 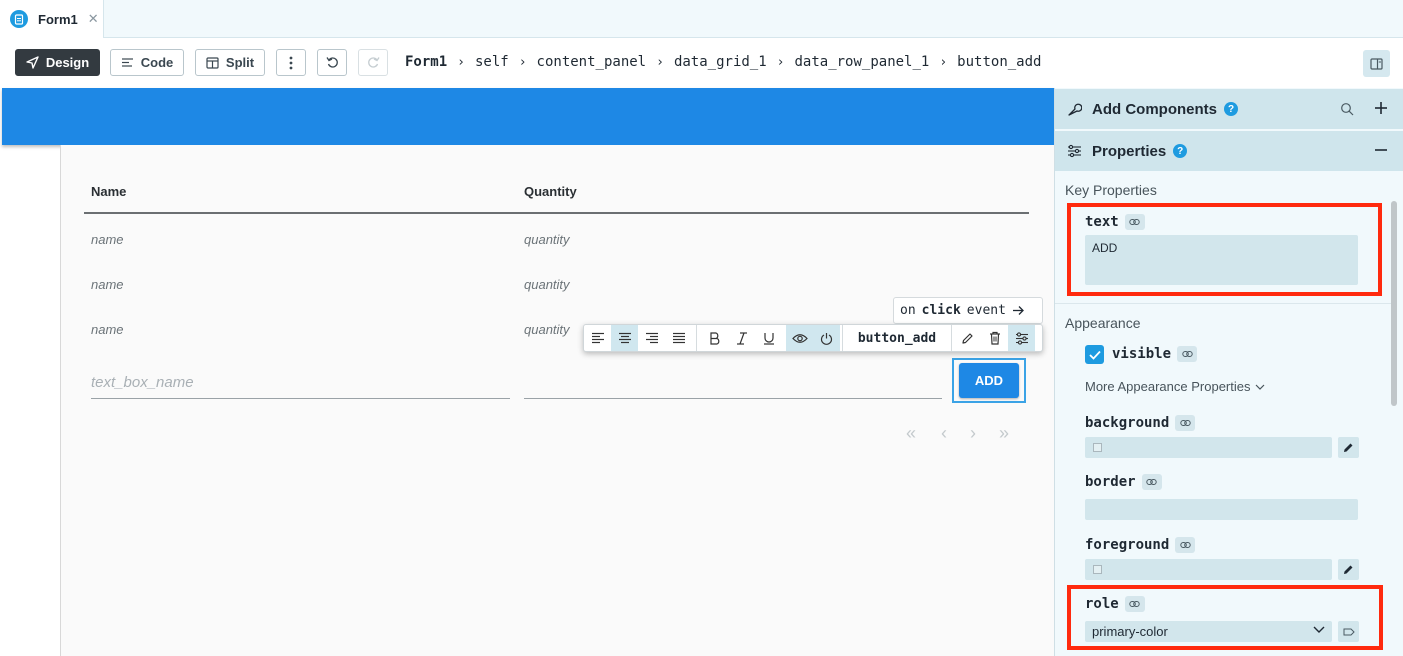 What do you see at coordinates (1229, 151) in the screenshot?
I see `properties-header: Properties ?` at bounding box center [1229, 151].